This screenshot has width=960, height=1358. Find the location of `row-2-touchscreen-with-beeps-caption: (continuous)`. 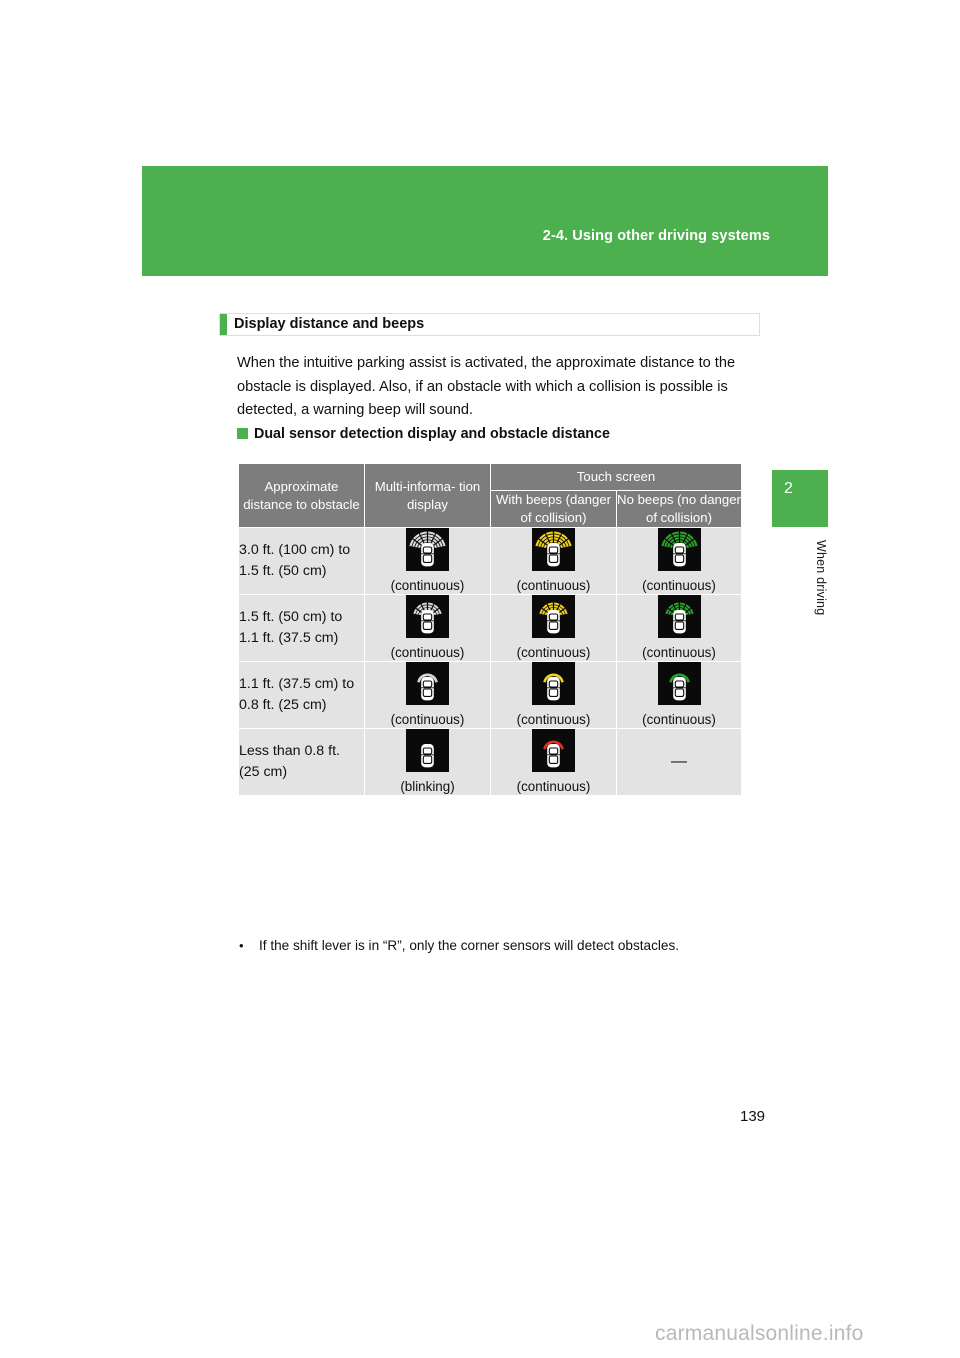

row-2-touchscreen-with-beeps-caption: (continuous) is located at coordinates (553, 719).